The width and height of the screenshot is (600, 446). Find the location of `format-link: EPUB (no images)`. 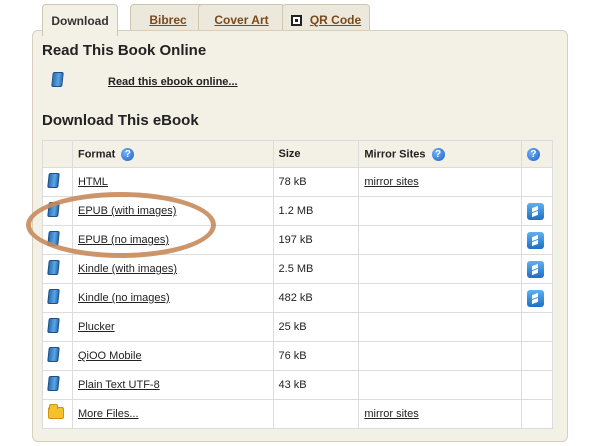

format-link: EPUB (no images) is located at coordinates (123, 240).